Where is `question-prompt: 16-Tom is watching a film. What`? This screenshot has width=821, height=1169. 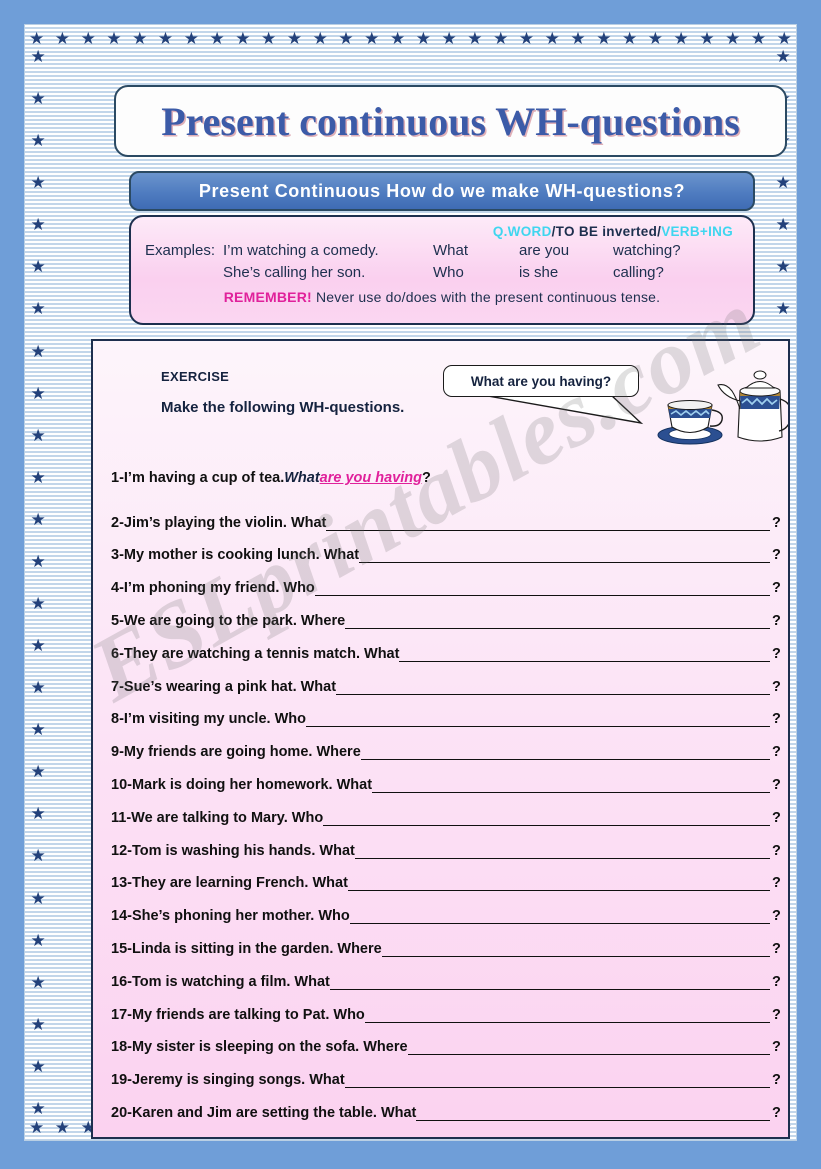 question-prompt: 16-Tom is watching a film. What is located at coordinates (220, 981).